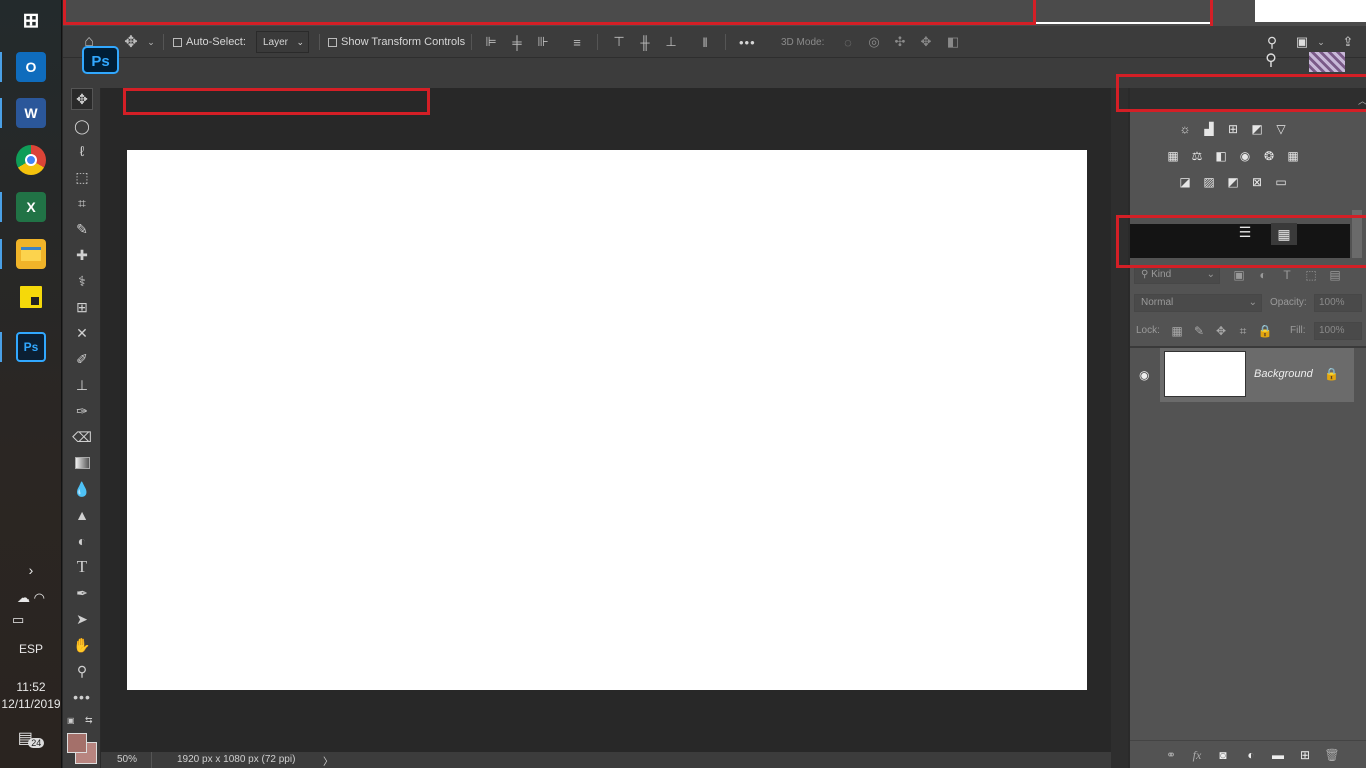 This screenshot has width=1366, height=768. I want to click on zoom-level: 50%, so click(127, 759).